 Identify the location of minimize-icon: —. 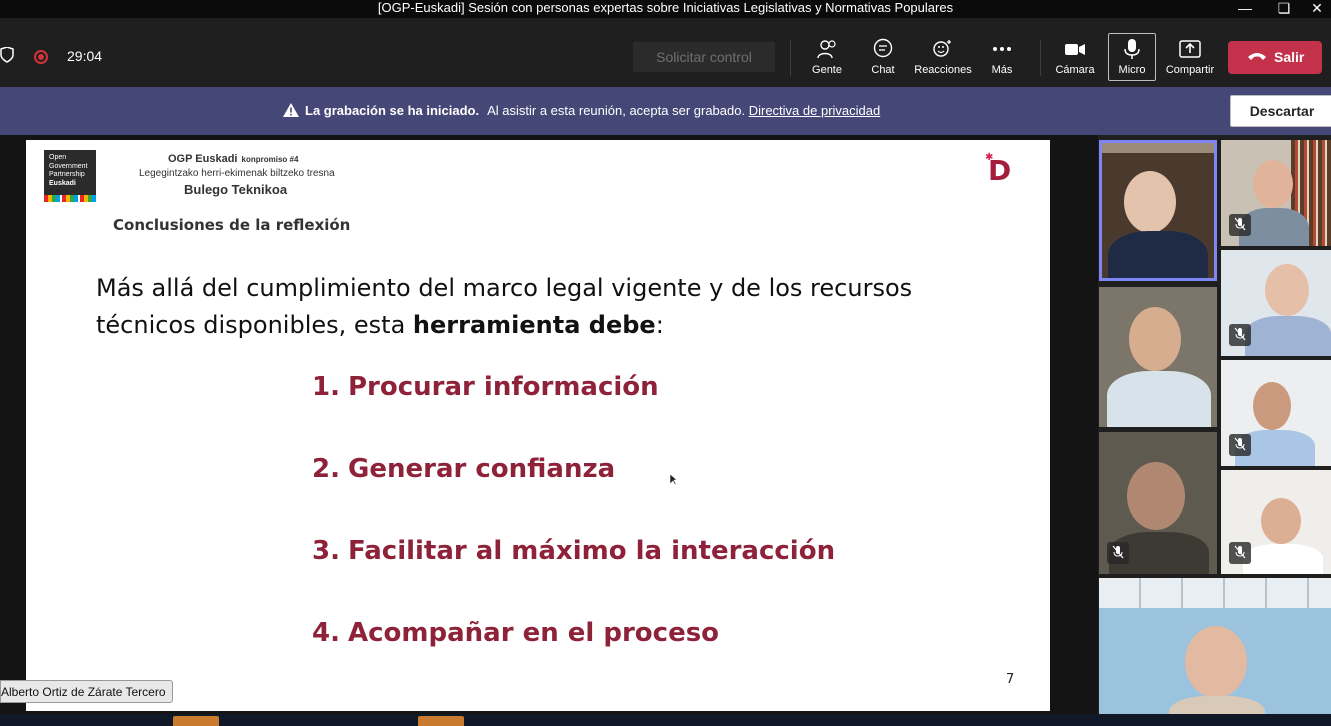
(1245, 9).